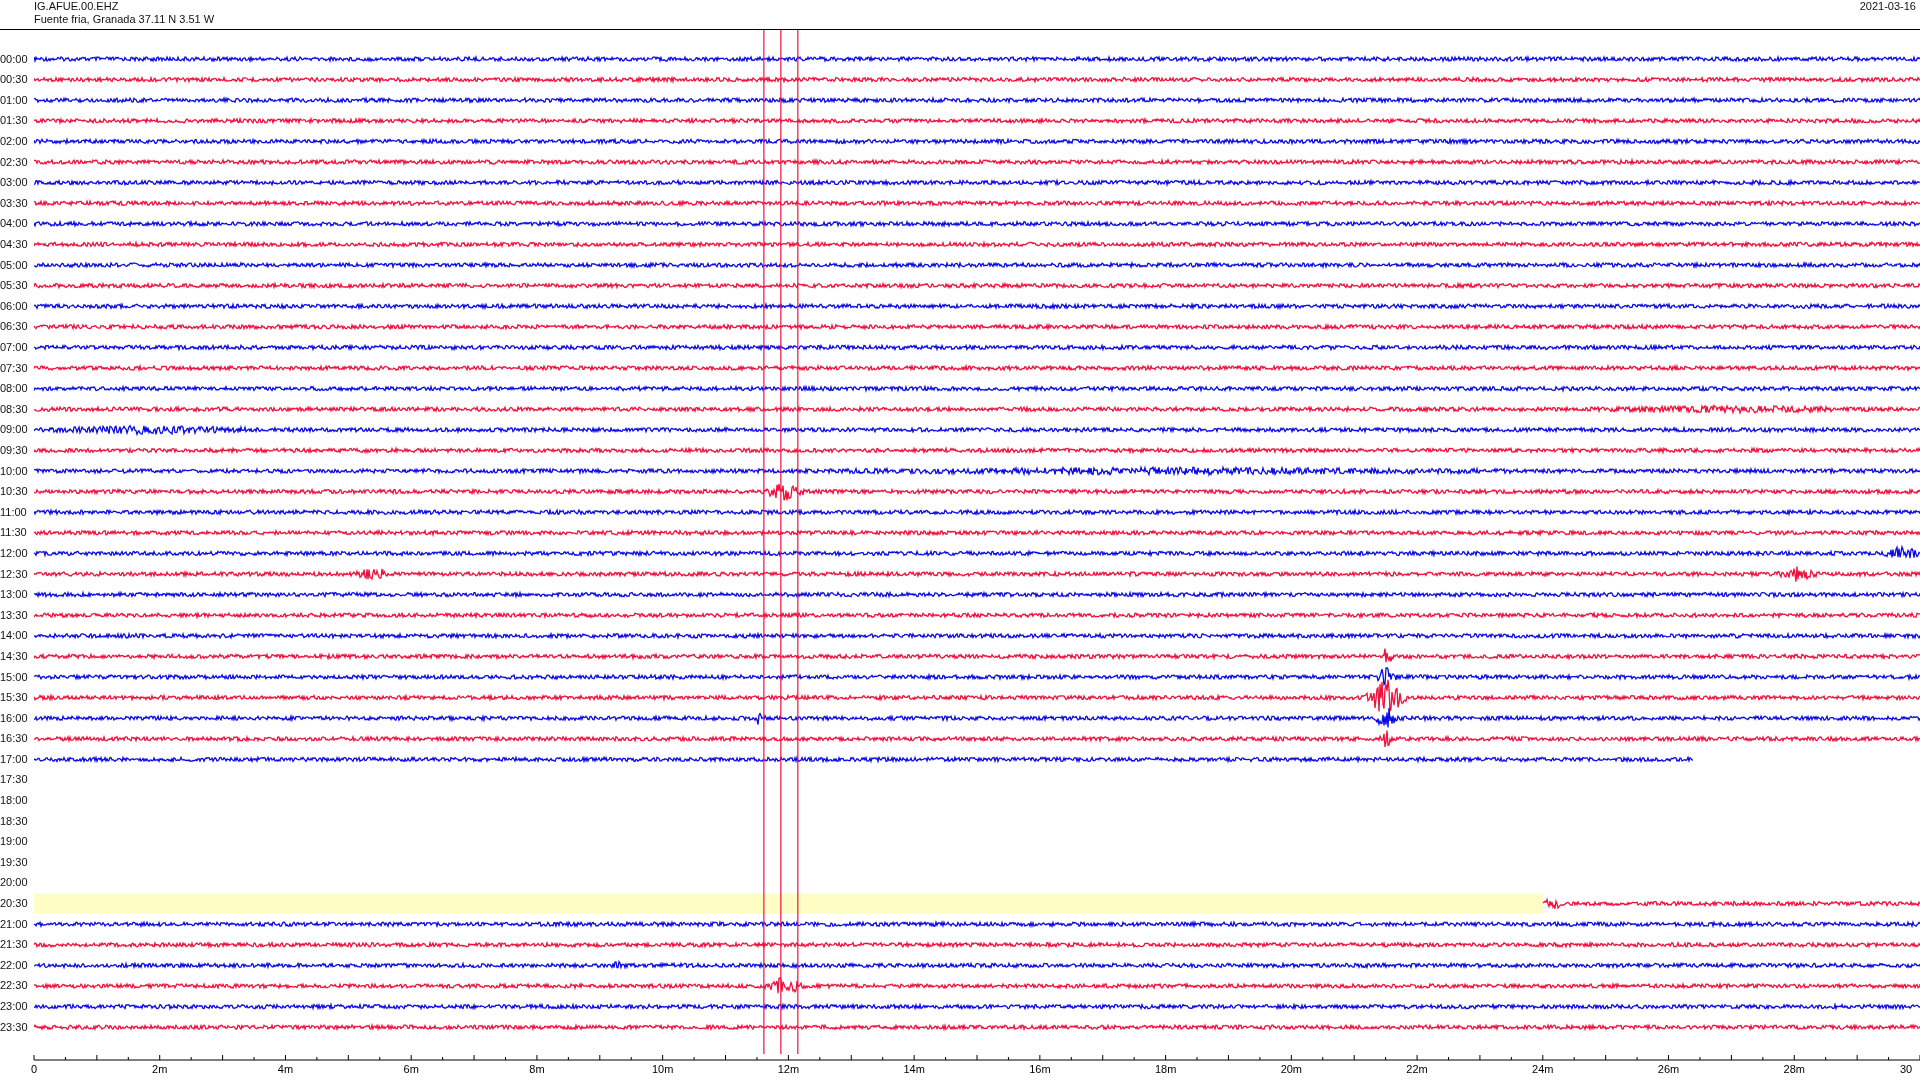 The width and height of the screenshot is (1920, 1080). What do you see at coordinates (77, 6) in the screenshot?
I see `station-code: IG.AFUE.00.EHZ` at bounding box center [77, 6].